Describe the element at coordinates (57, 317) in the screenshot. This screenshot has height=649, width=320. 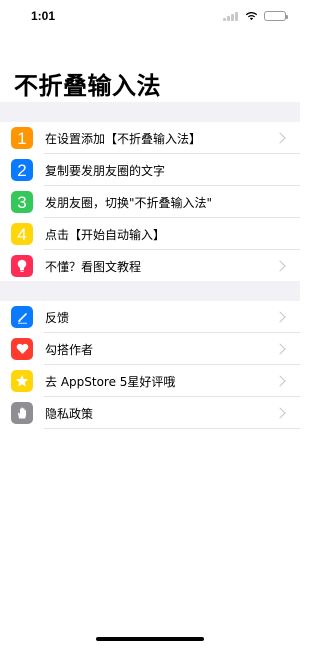
I see `feedback-label: 反馈` at that location.